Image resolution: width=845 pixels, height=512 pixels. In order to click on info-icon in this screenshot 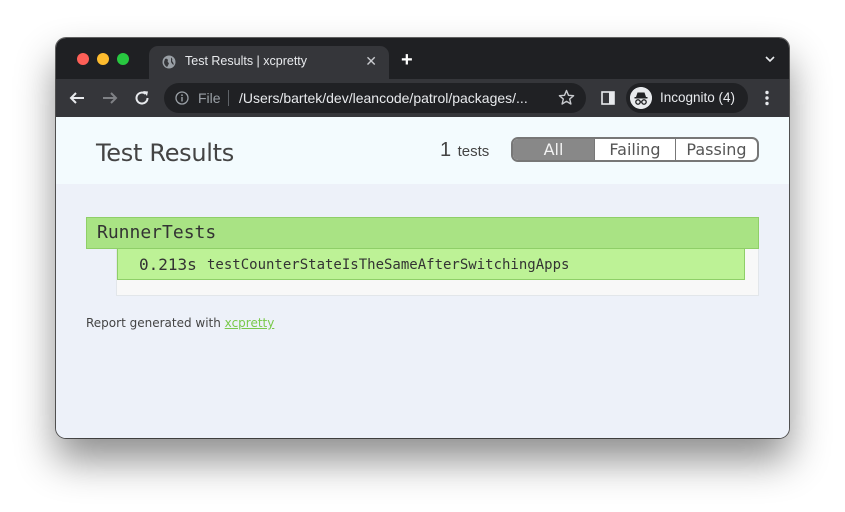, I will do `click(182, 98)`.